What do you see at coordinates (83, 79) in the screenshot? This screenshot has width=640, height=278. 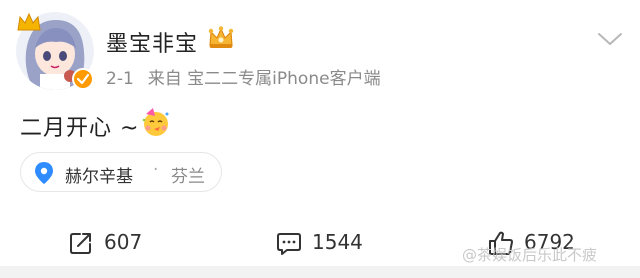 I see `verified-badge-icon` at bounding box center [83, 79].